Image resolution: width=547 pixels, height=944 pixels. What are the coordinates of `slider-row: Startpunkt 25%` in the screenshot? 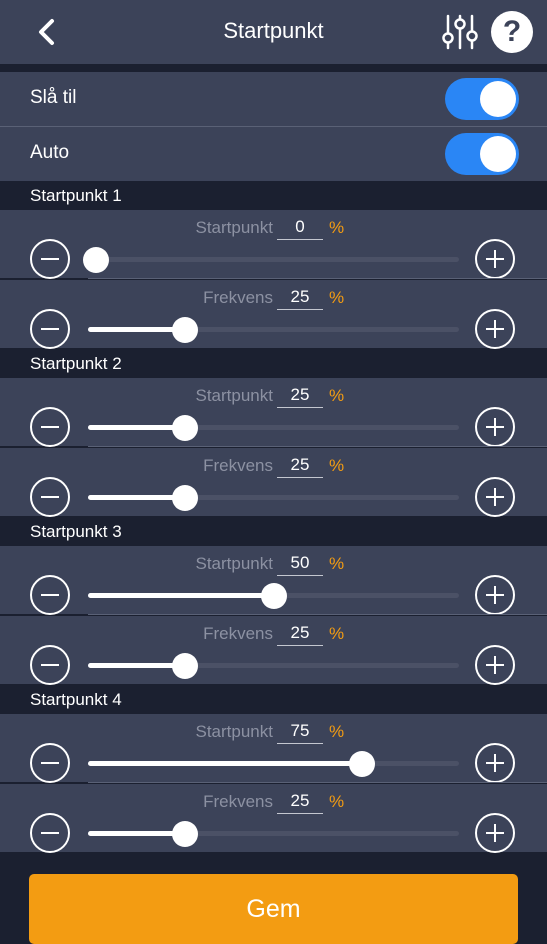 It's located at (273, 412).